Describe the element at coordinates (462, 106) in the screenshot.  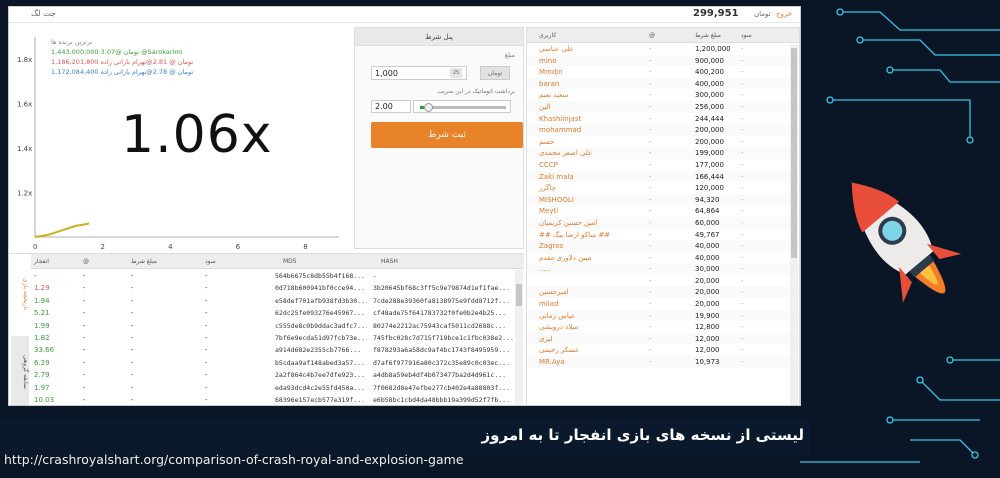
I see `auto-cashout-slider` at that location.